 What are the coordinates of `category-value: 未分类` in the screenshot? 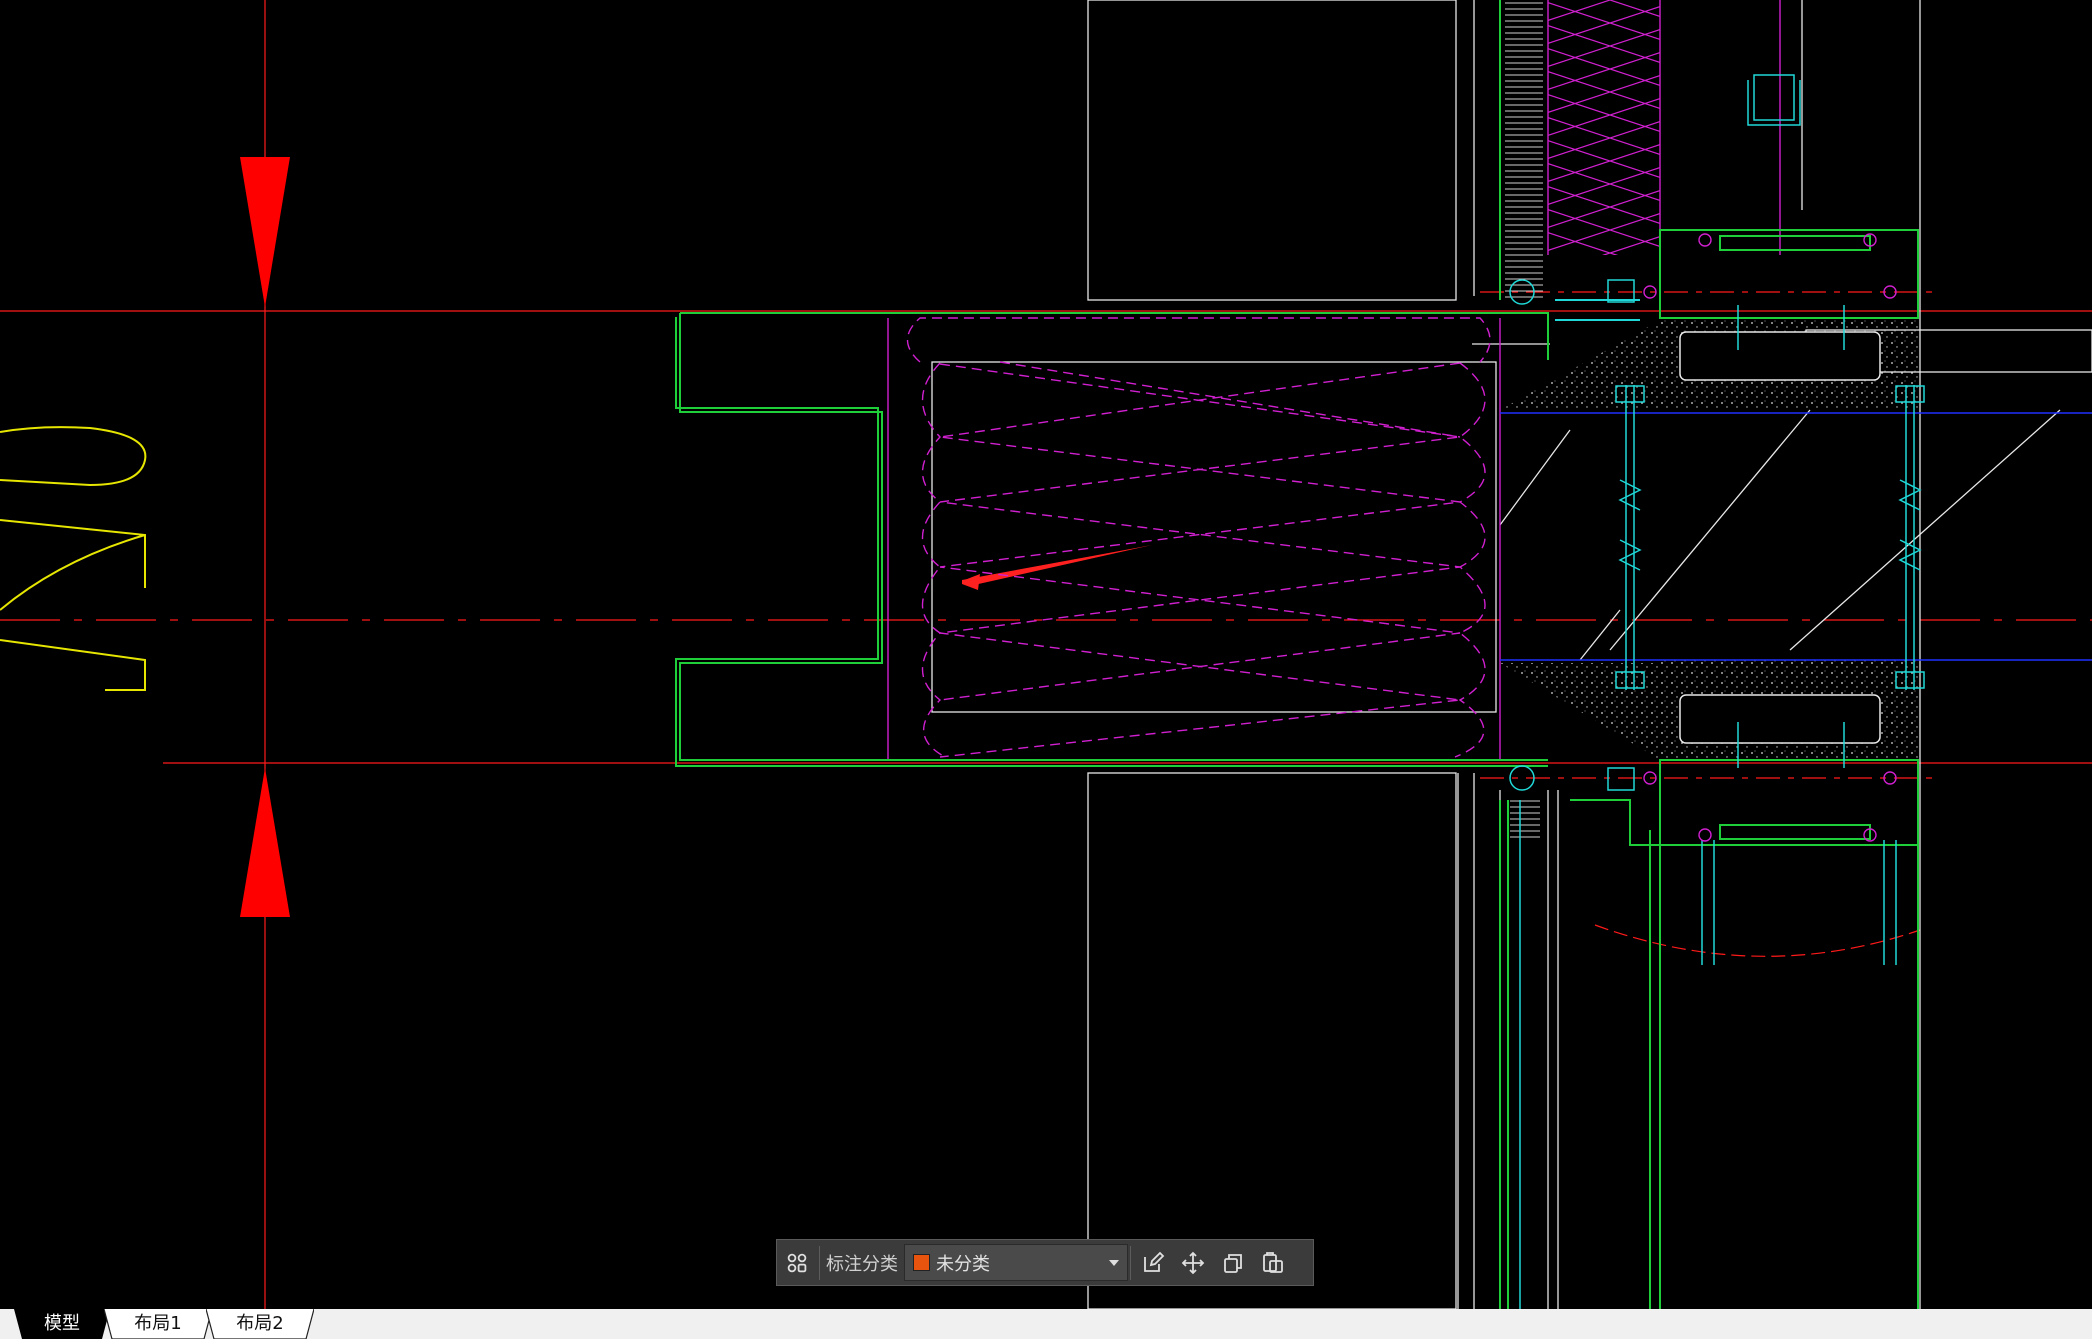 It's located at (963, 1264).